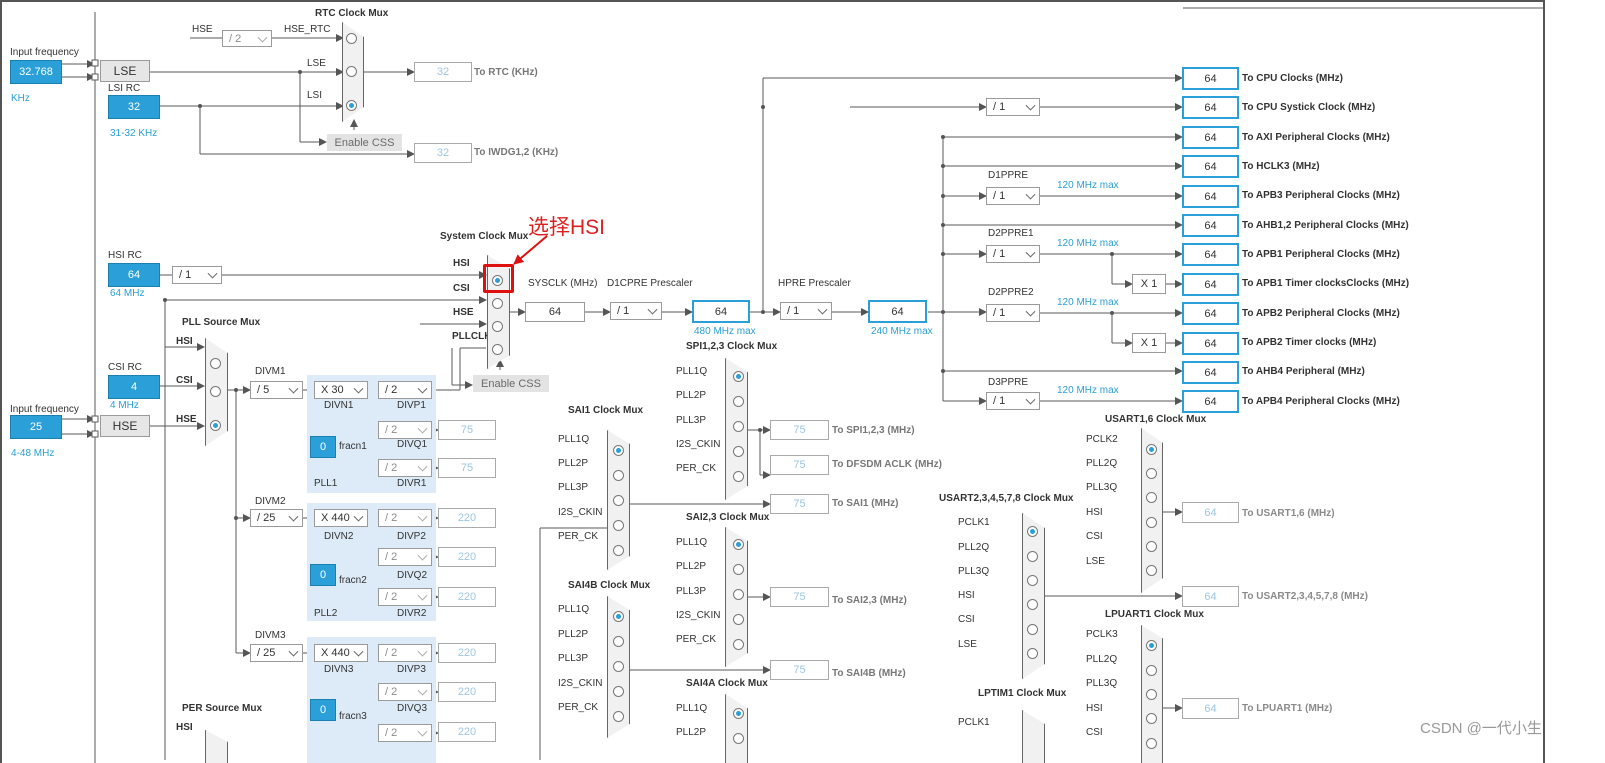 The image size is (1605, 763). What do you see at coordinates (405, 653) in the screenshot?
I see `pll3-divp-select: / 2` at bounding box center [405, 653].